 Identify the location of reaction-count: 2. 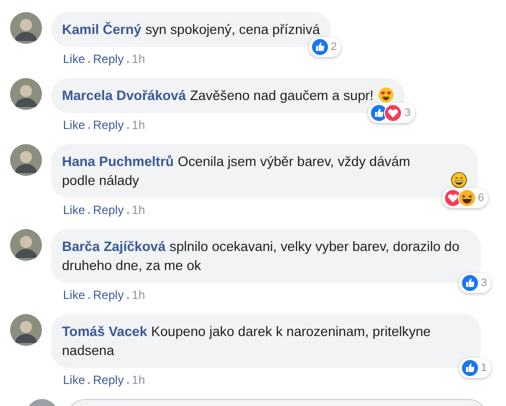
(333, 47).